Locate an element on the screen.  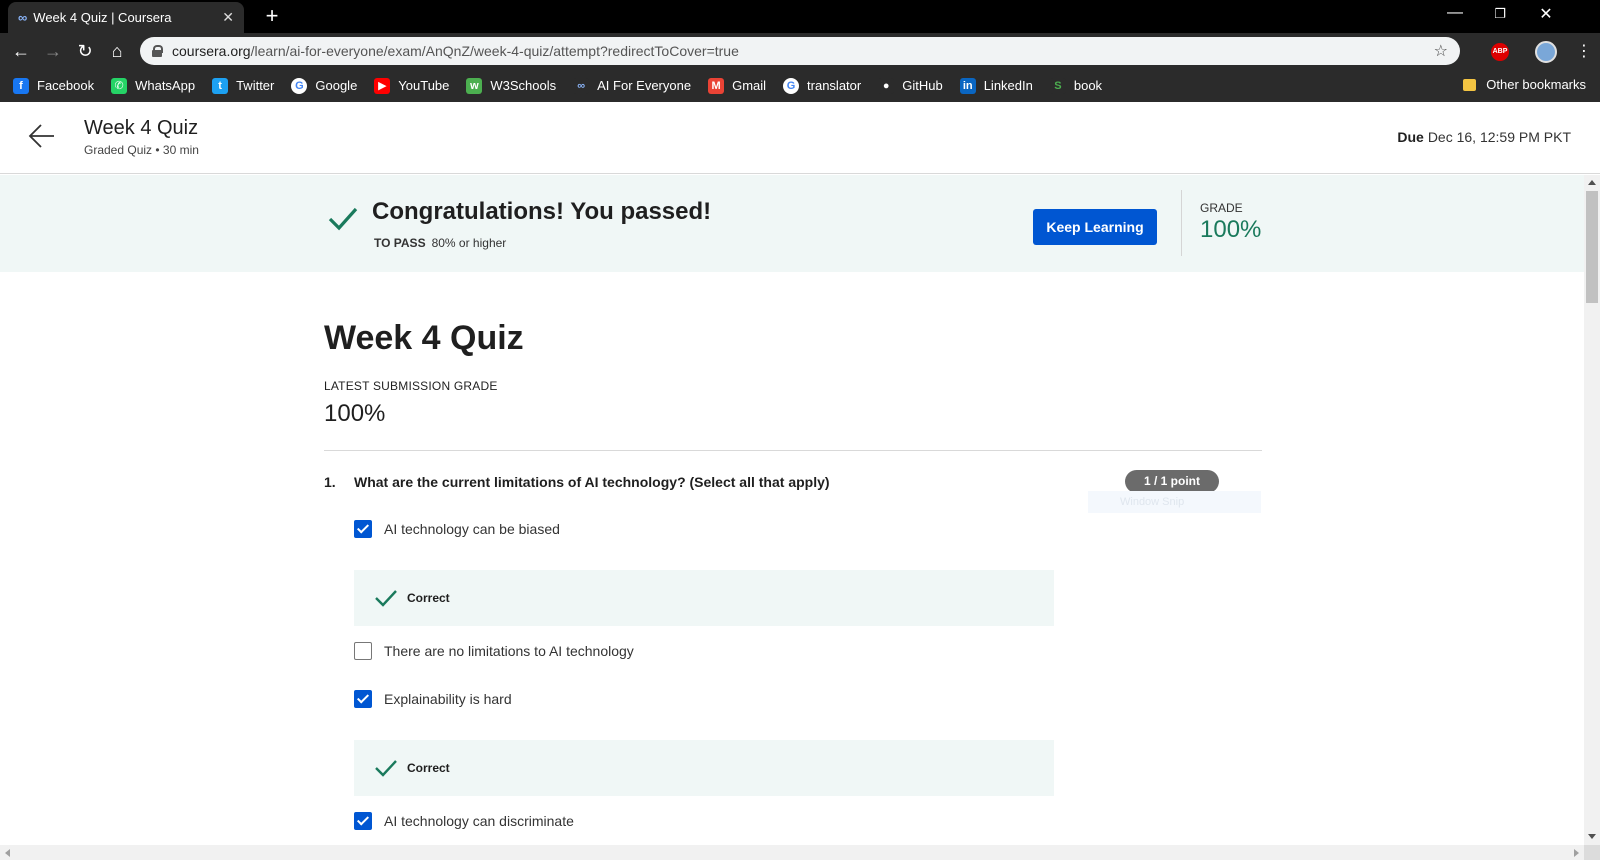
whatsapp-icon: ✆ is located at coordinates (119, 85).